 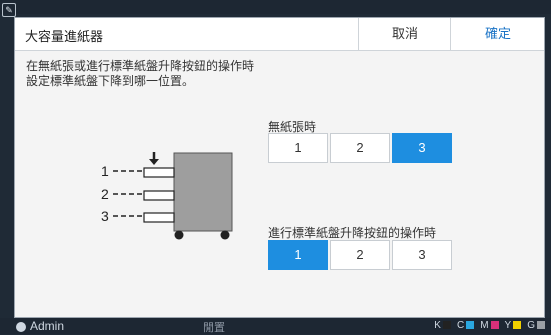 I want to click on tray-label-2: 2, so click(x=105, y=194).